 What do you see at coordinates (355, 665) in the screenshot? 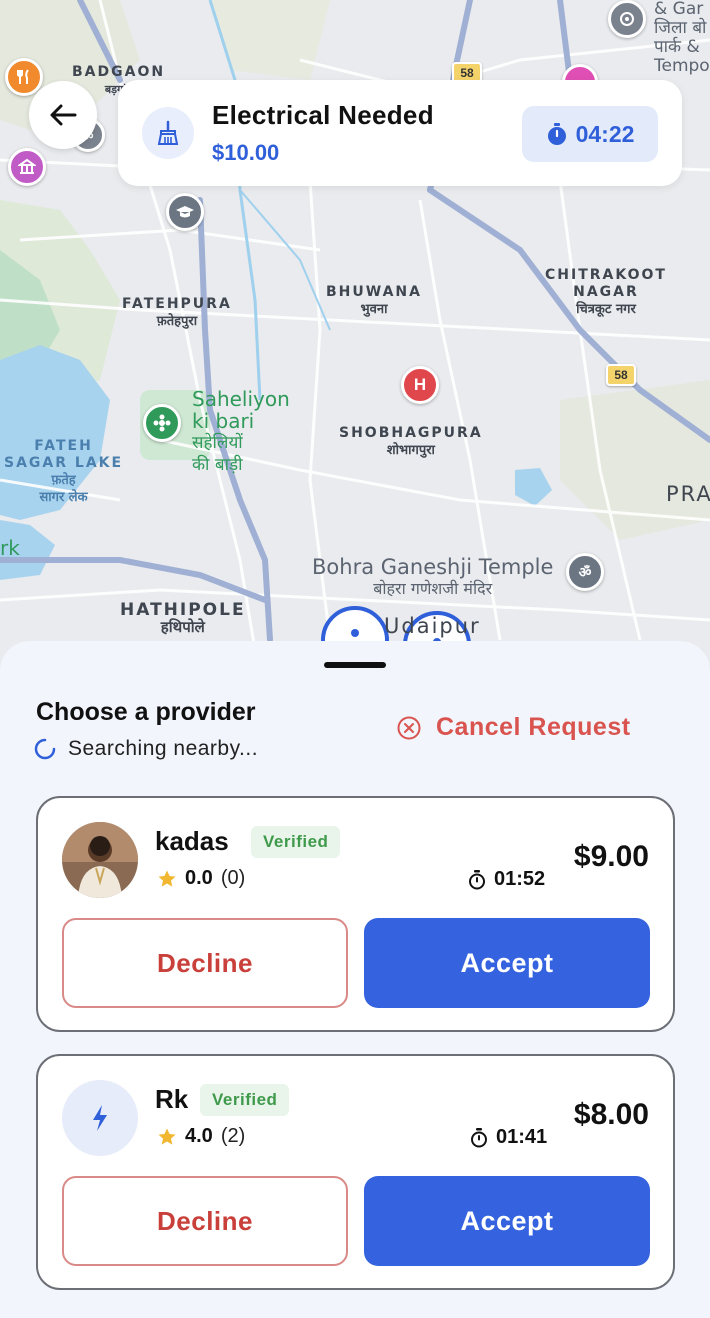
I see `sheet-drag-handle` at bounding box center [355, 665].